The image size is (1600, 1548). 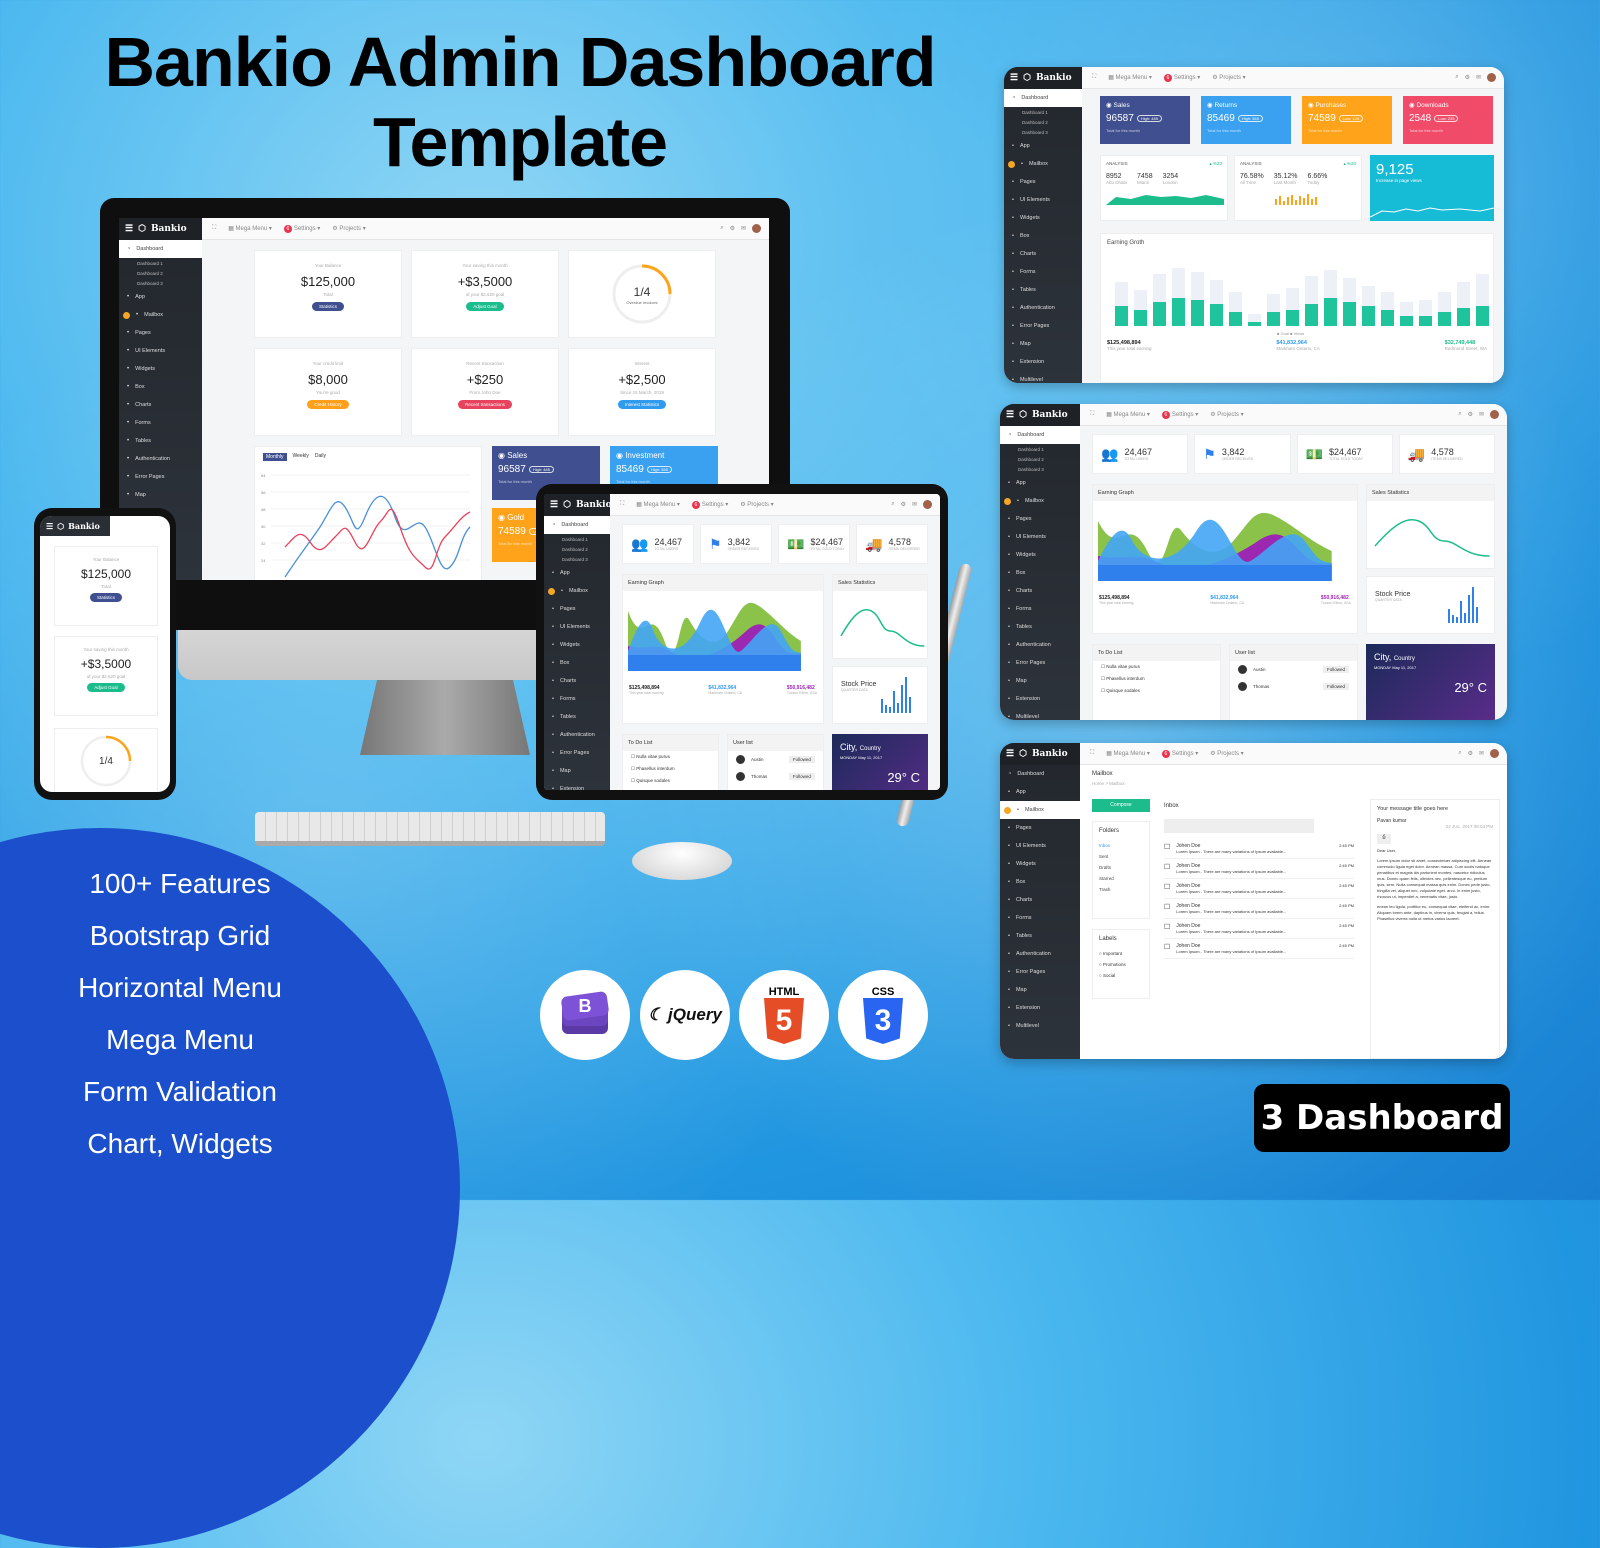 What do you see at coordinates (1121, 856) in the screenshot?
I see `folder-sent: Sent` at bounding box center [1121, 856].